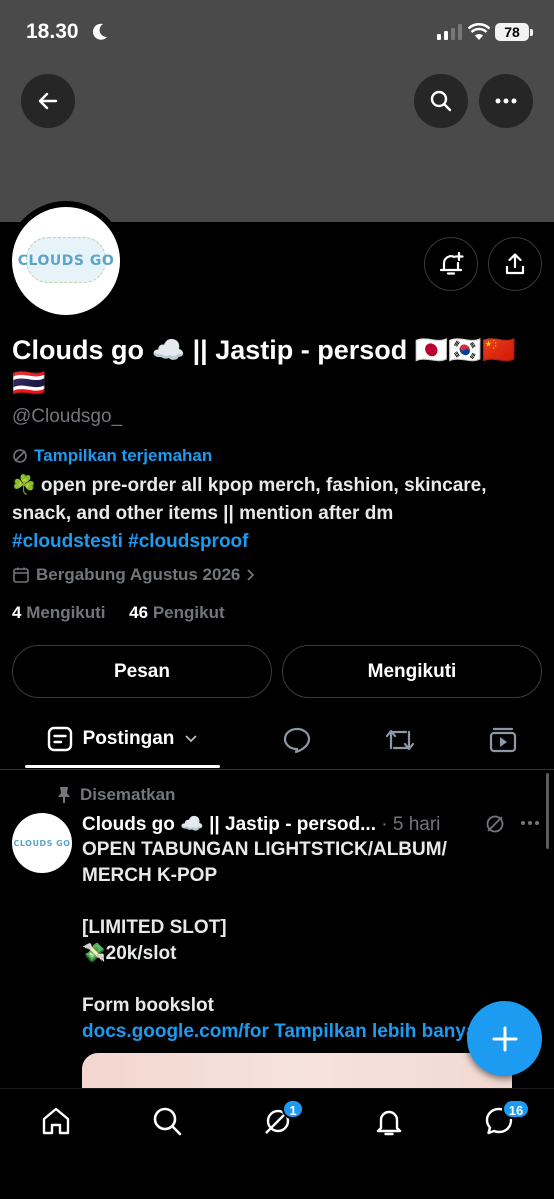  I want to click on grok-translate-icon, so click(495, 824).